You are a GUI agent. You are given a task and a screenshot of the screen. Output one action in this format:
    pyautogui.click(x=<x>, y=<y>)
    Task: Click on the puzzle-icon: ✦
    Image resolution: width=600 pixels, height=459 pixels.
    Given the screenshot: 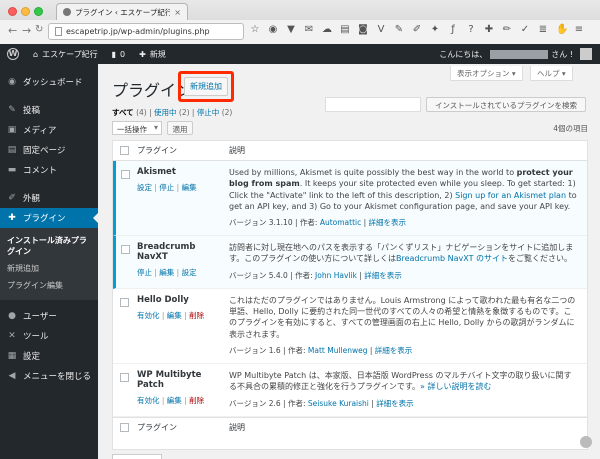 What is the action you would take?
    pyautogui.click(x=435, y=30)
    